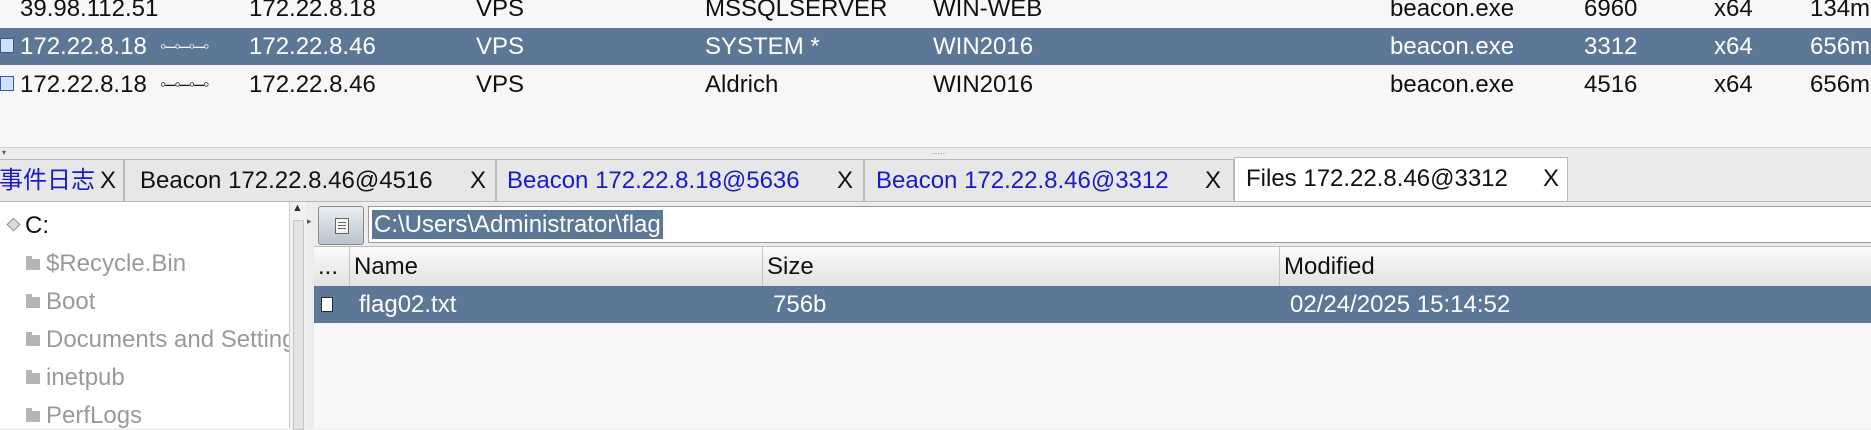 Image resolution: width=1871 pixels, height=430 pixels. I want to click on file-row-selected: flag02.txt 756b 02/24/2025 15:14:52, so click(1092, 304).